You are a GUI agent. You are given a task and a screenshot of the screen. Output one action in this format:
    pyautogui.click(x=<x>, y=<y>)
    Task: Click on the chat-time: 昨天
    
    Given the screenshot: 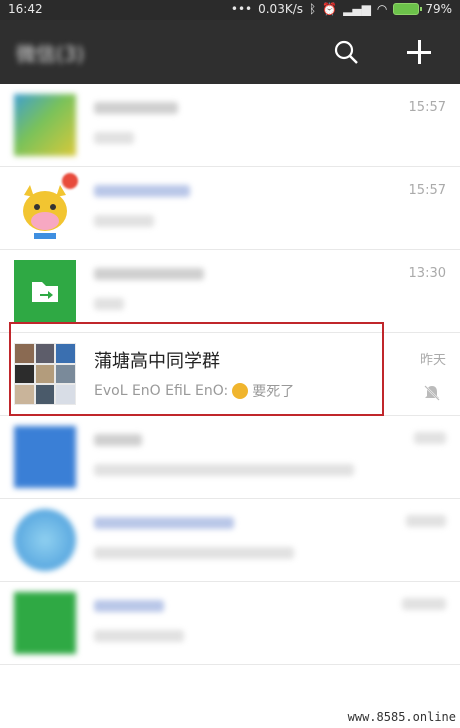 What is the action you would take?
    pyautogui.click(x=432, y=360)
    